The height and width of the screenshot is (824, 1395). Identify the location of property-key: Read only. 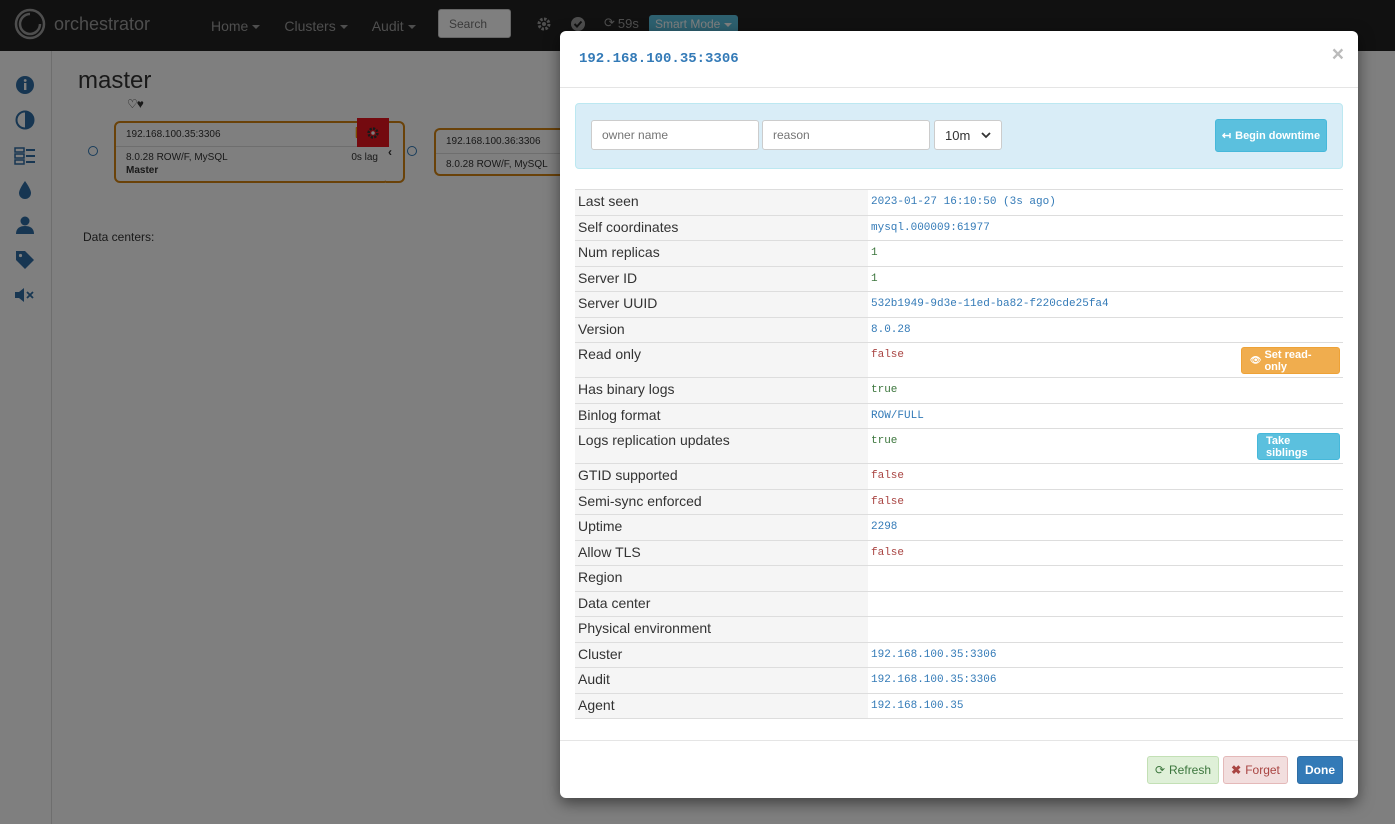
(721, 360).